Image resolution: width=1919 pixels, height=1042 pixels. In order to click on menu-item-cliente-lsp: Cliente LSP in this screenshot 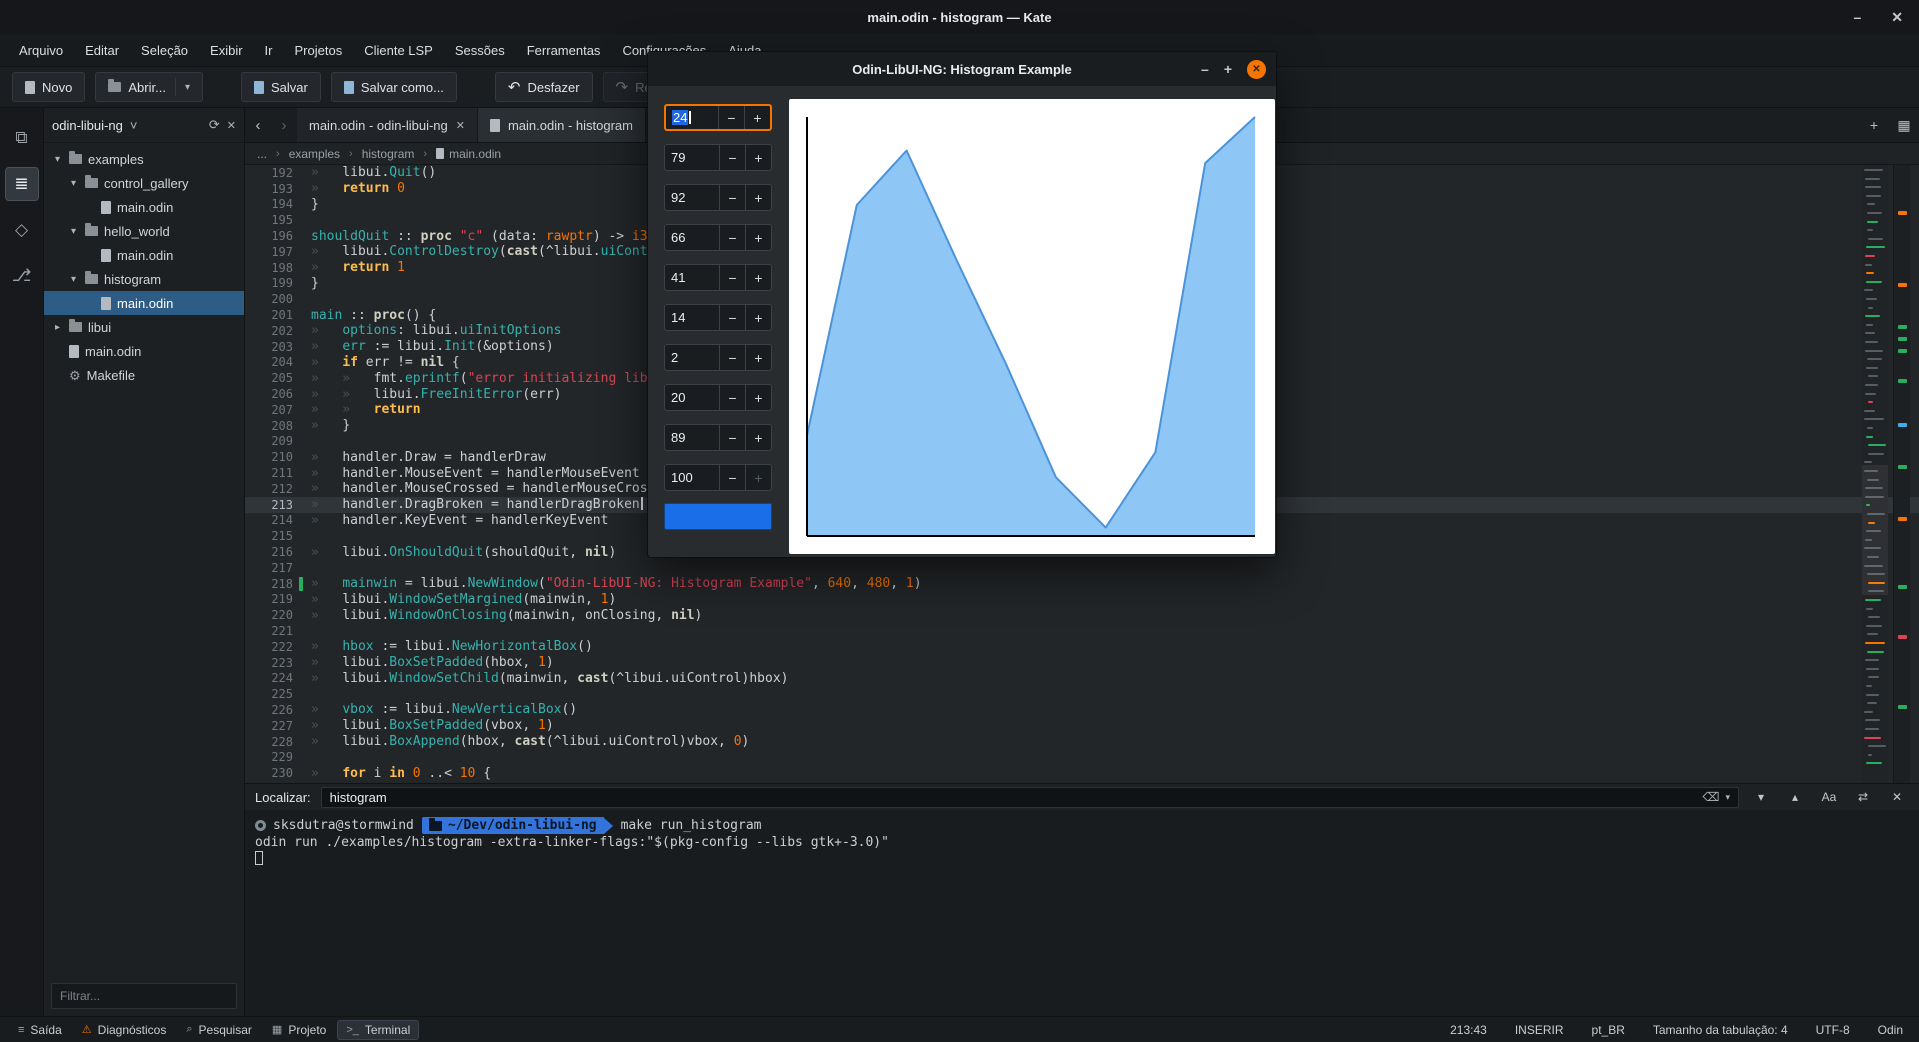, I will do `click(398, 50)`.